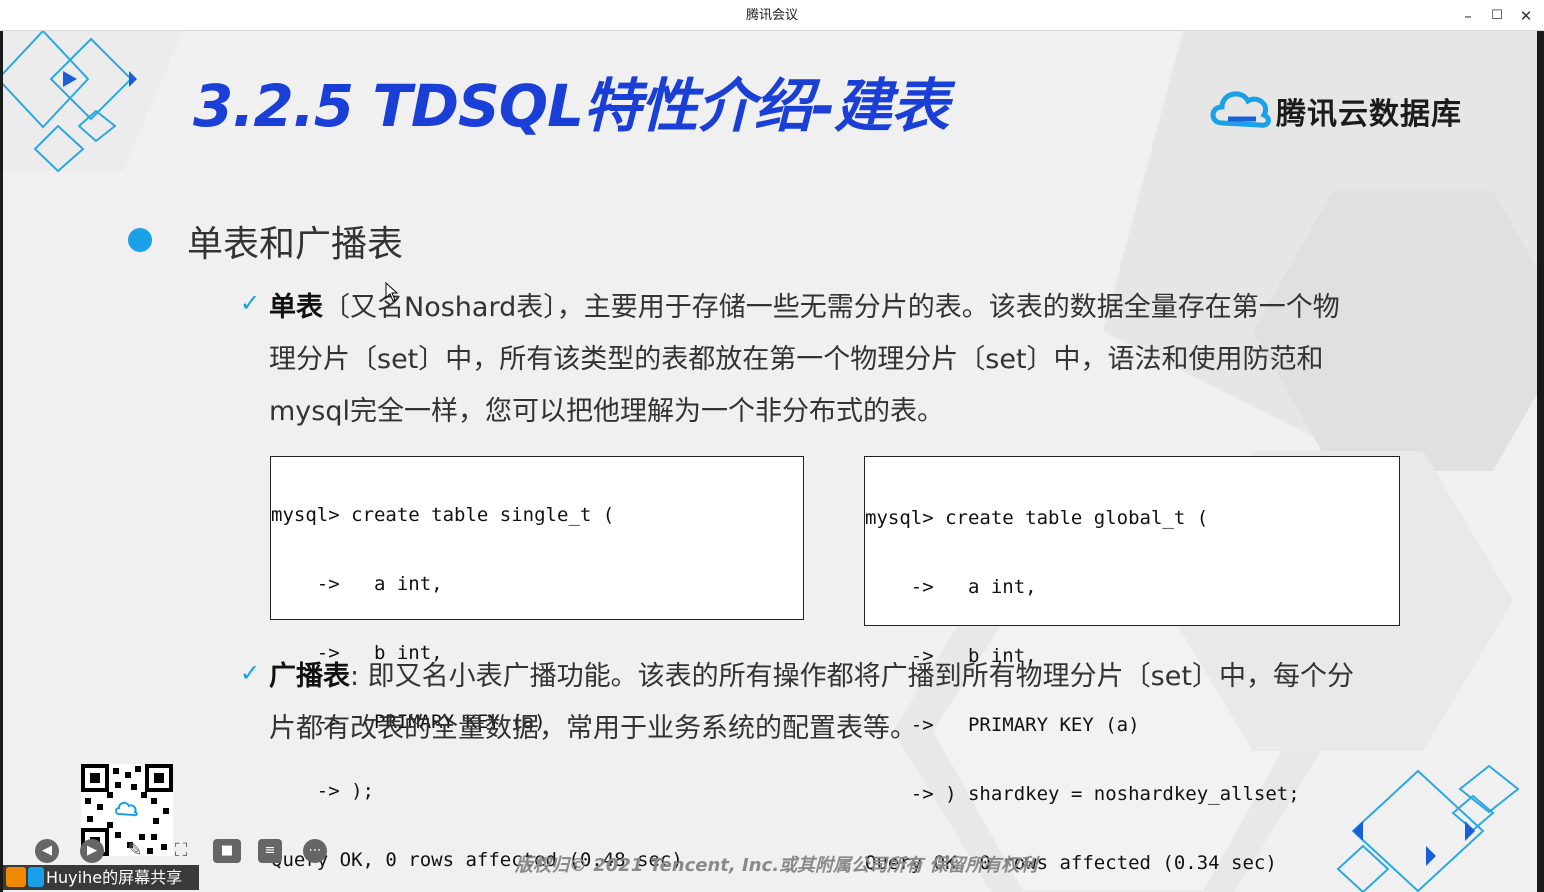 This screenshot has width=1544, height=892. What do you see at coordinates (227, 851) in the screenshot?
I see `camera-icon: ■` at bounding box center [227, 851].